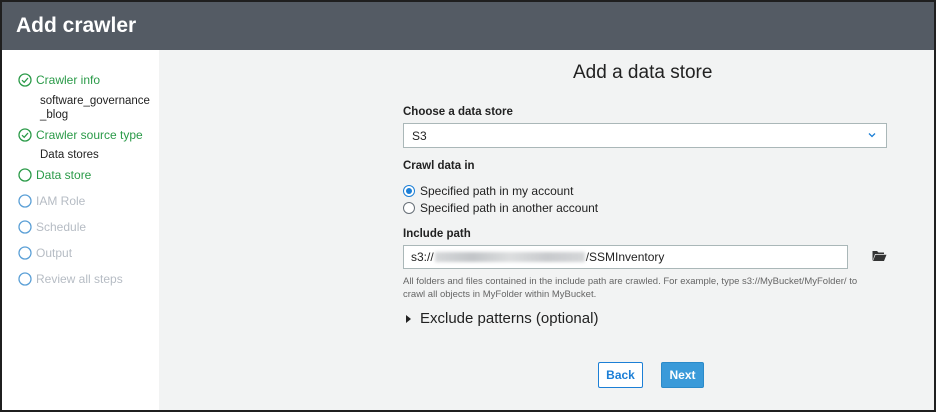  What do you see at coordinates (439, 166) in the screenshot?
I see `crawl-data-in-label: Crawl data in` at bounding box center [439, 166].